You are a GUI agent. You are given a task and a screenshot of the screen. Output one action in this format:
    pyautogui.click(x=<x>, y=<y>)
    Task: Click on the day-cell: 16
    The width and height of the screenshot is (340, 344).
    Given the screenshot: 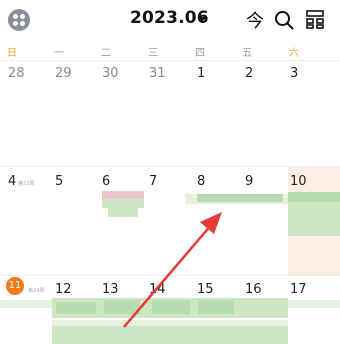 What is the action you would take?
    pyautogui.click(x=253, y=289)
    